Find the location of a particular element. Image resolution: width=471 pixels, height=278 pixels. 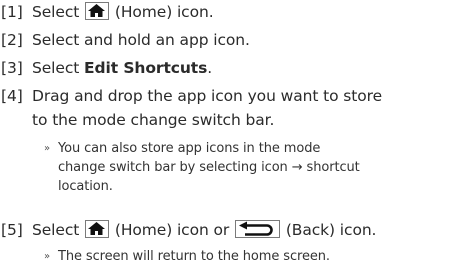

step-number: [5] is located at coordinates (12, 230).